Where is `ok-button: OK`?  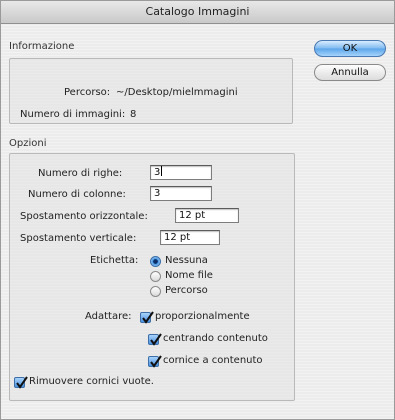 ok-button: OK is located at coordinates (350, 48).